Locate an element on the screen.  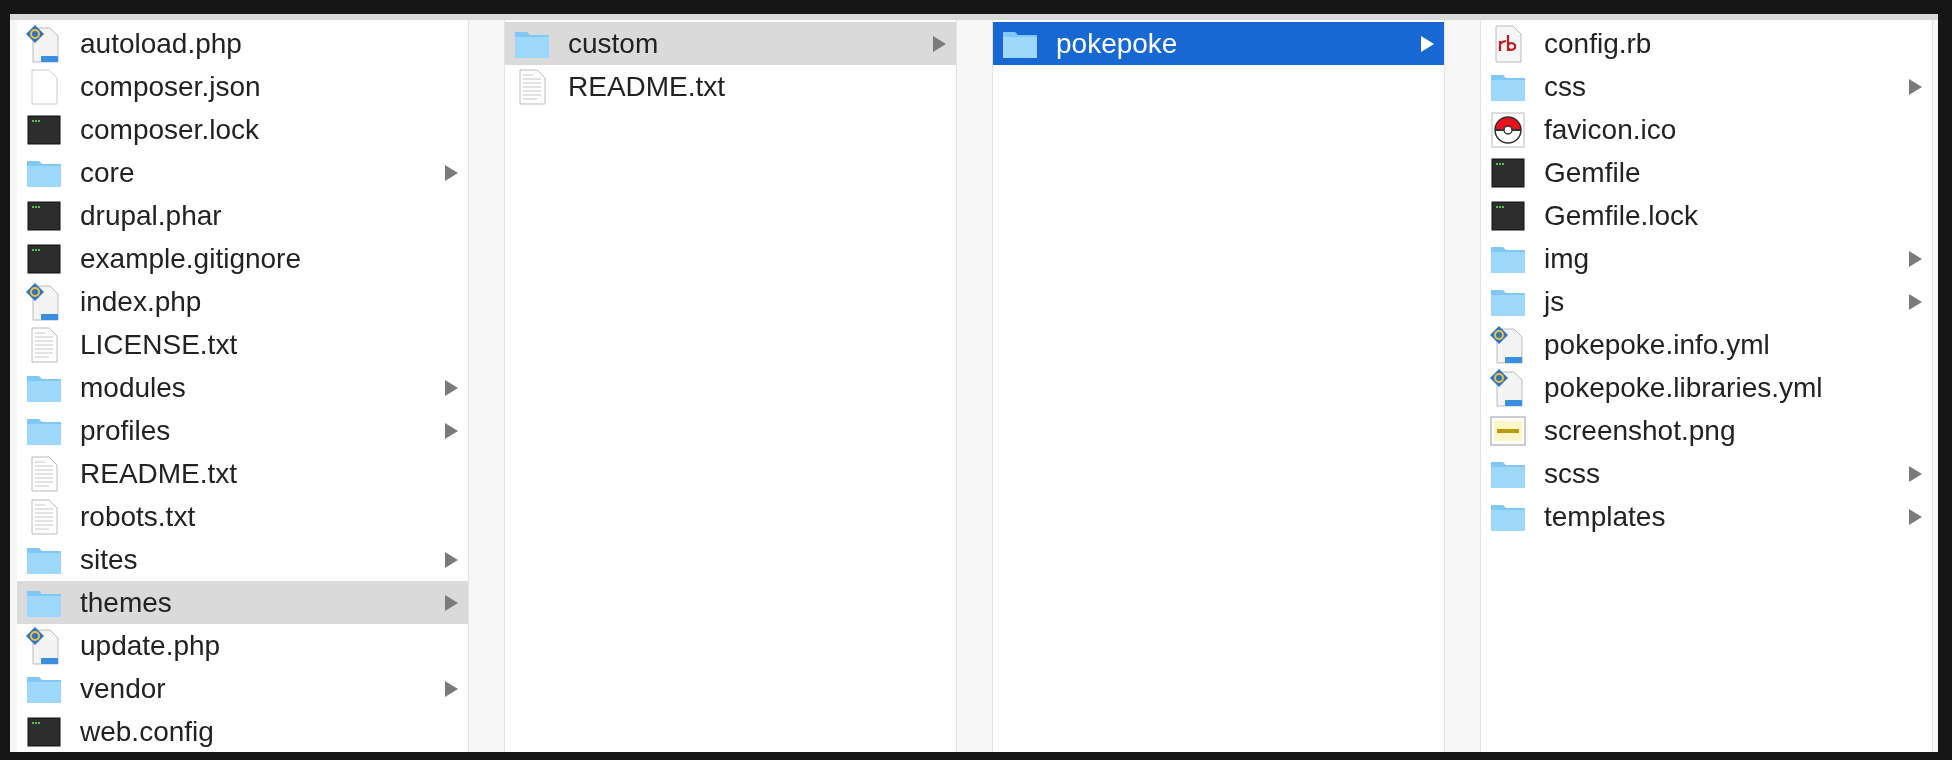
file-name: pokepoke is located at coordinates (1117, 43).